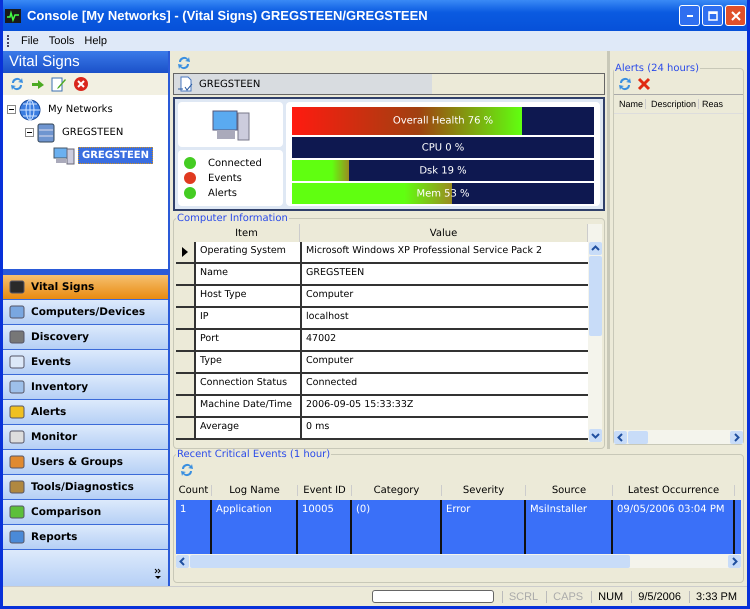  Describe the element at coordinates (327, 317) in the screenshot. I see `table-cell-text: localhost` at that location.